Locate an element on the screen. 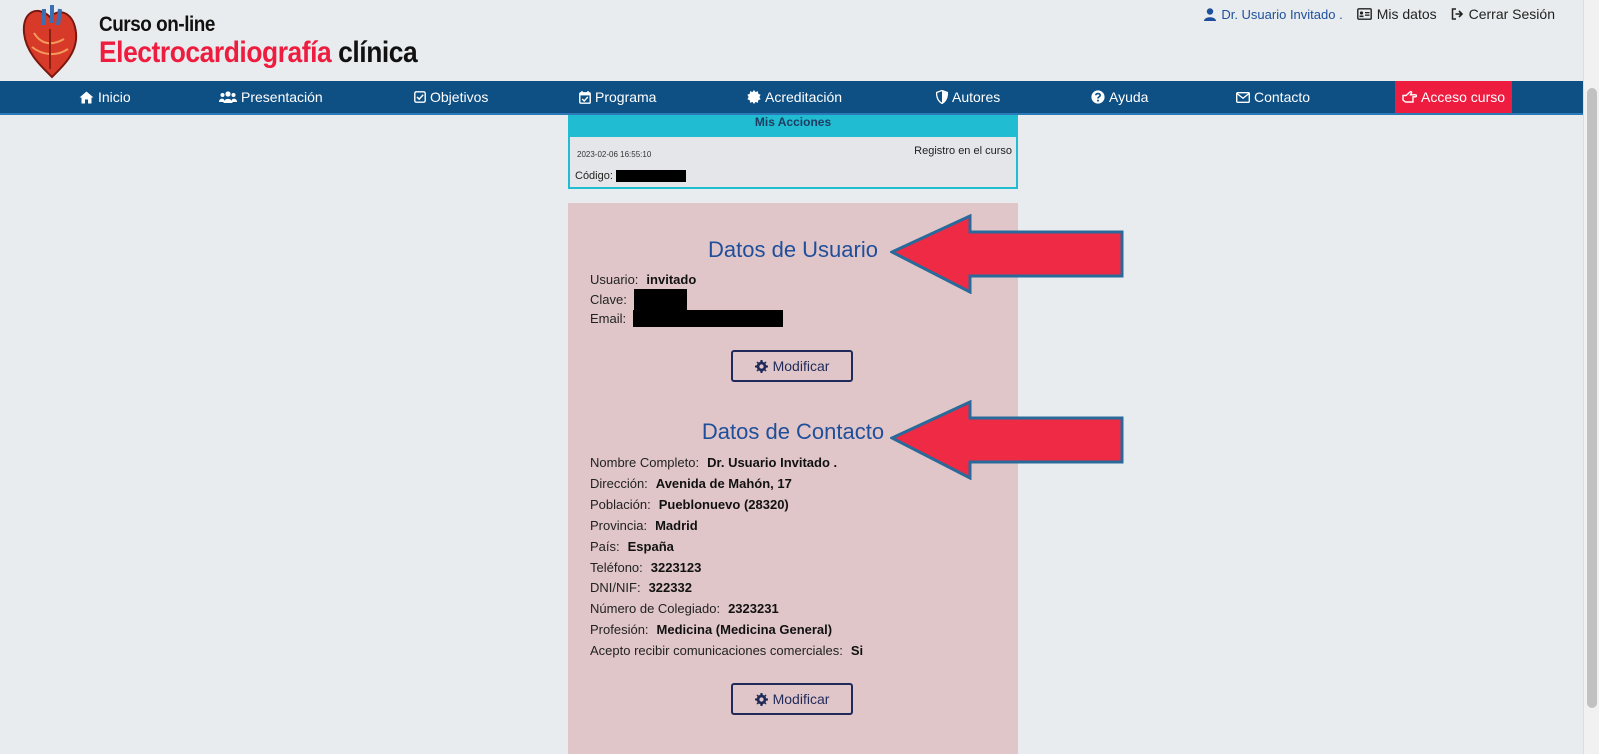 This screenshot has height=754, width=1599. field-label: Usuario: is located at coordinates (614, 279).